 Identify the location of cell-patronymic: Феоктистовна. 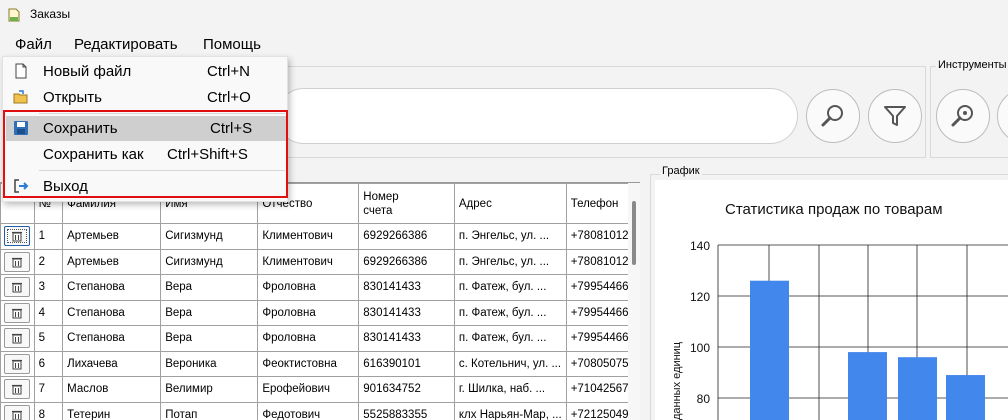
(308, 363).